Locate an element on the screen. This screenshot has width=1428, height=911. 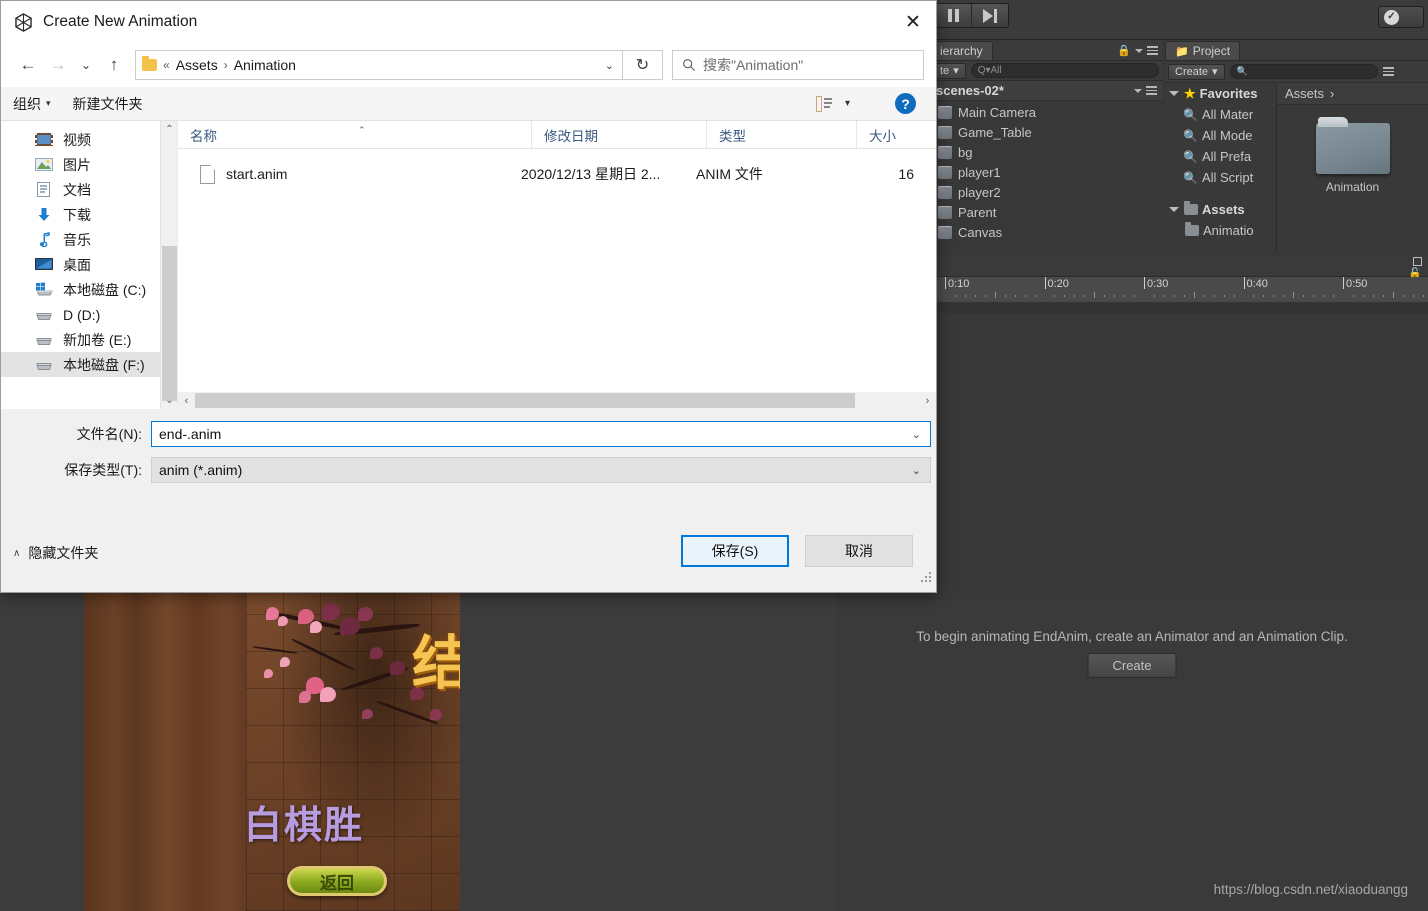
tree-item-label: Assets is located at coordinates (1223, 209).